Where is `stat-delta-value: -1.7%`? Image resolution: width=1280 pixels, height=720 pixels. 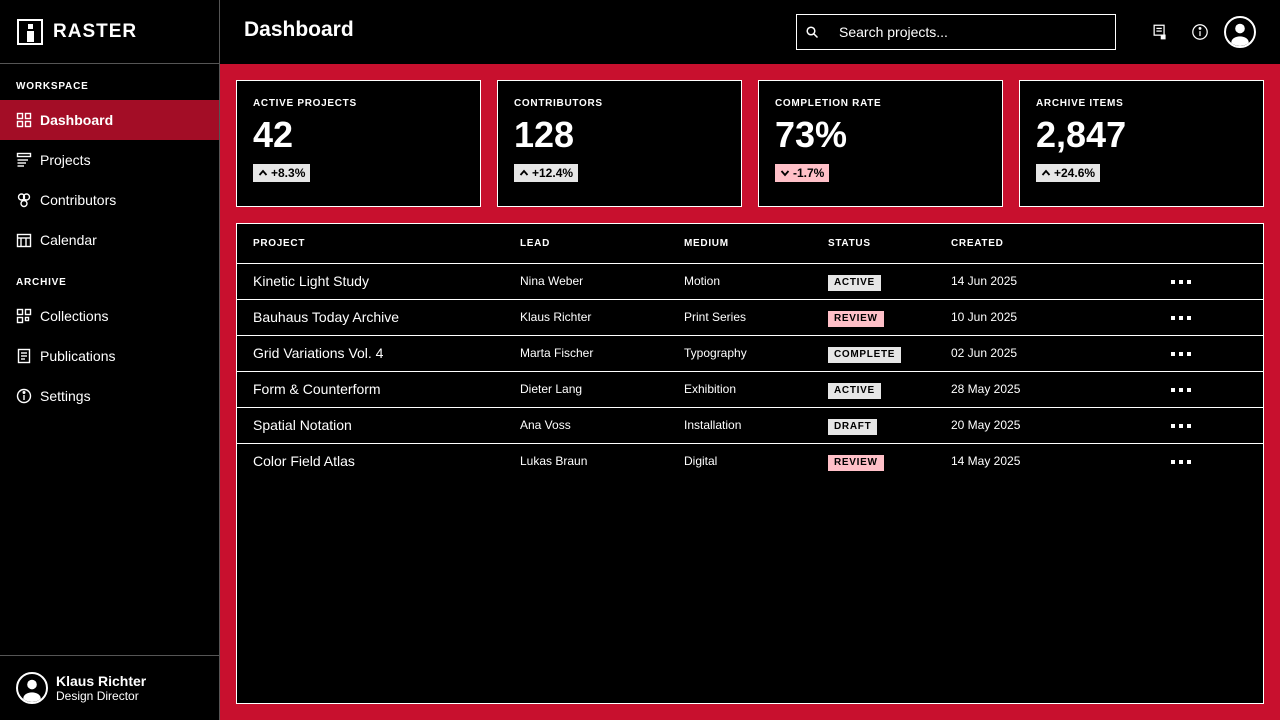 stat-delta-value: -1.7% is located at coordinates (809, 173).